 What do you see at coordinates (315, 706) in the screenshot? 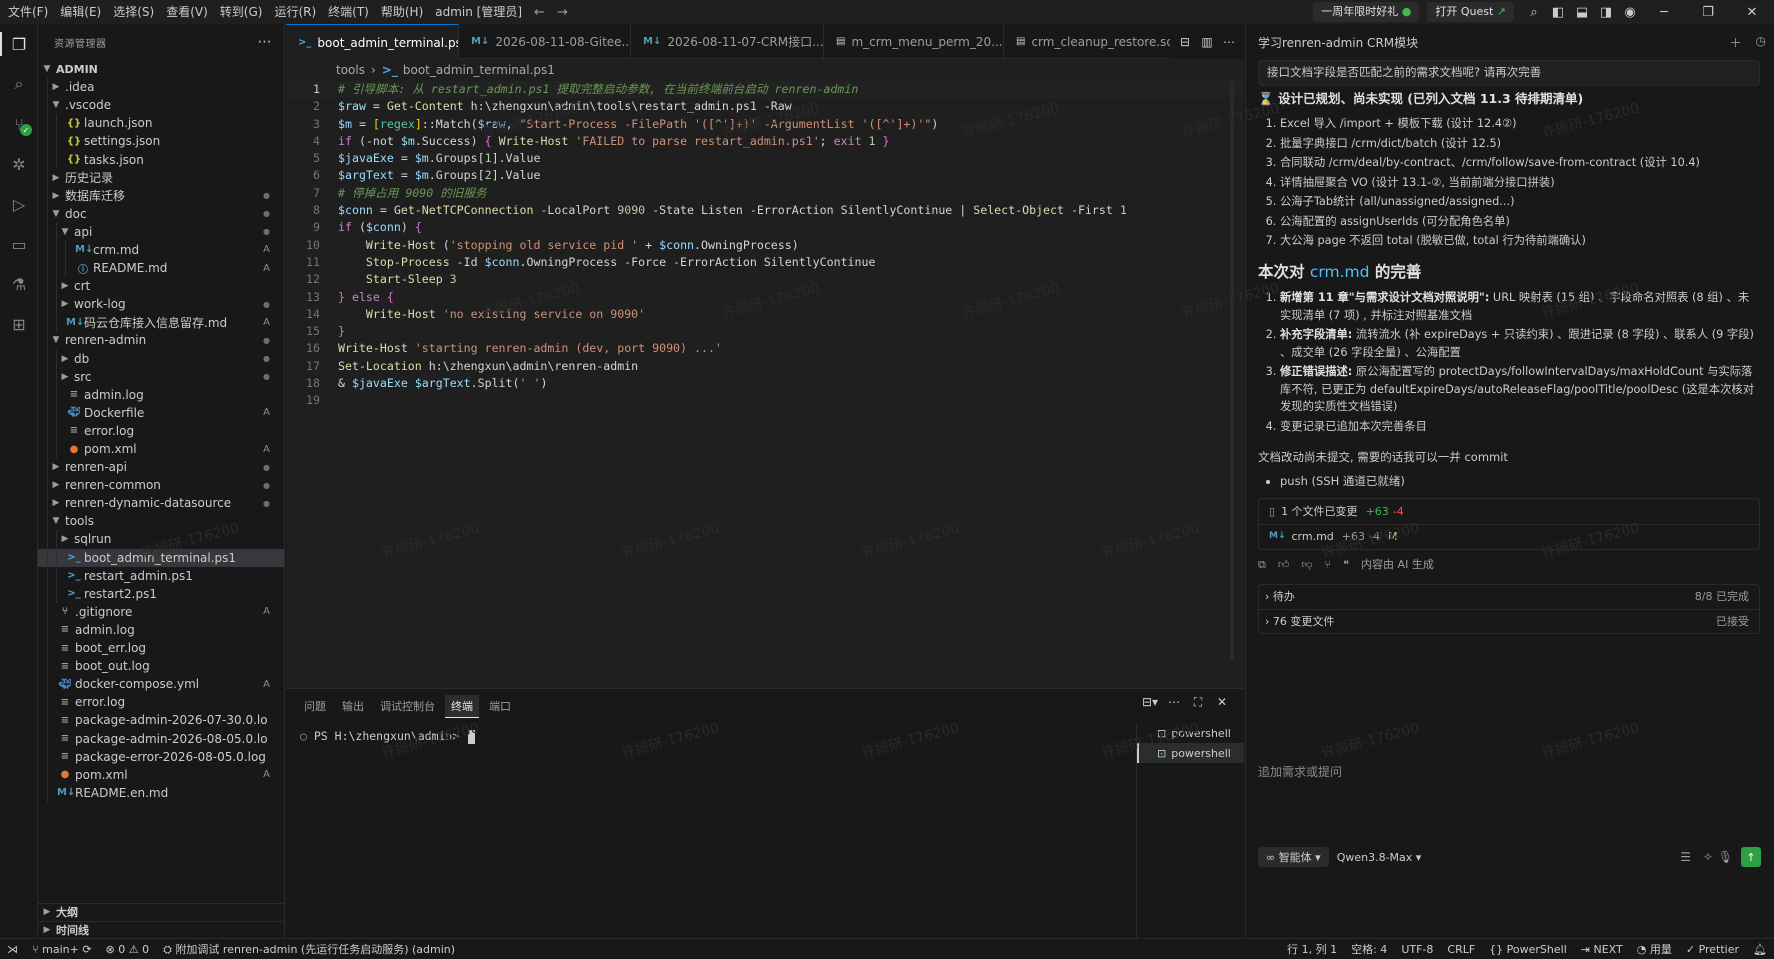
I see `panel-tab: 问题` at bounding box center [315, 706].